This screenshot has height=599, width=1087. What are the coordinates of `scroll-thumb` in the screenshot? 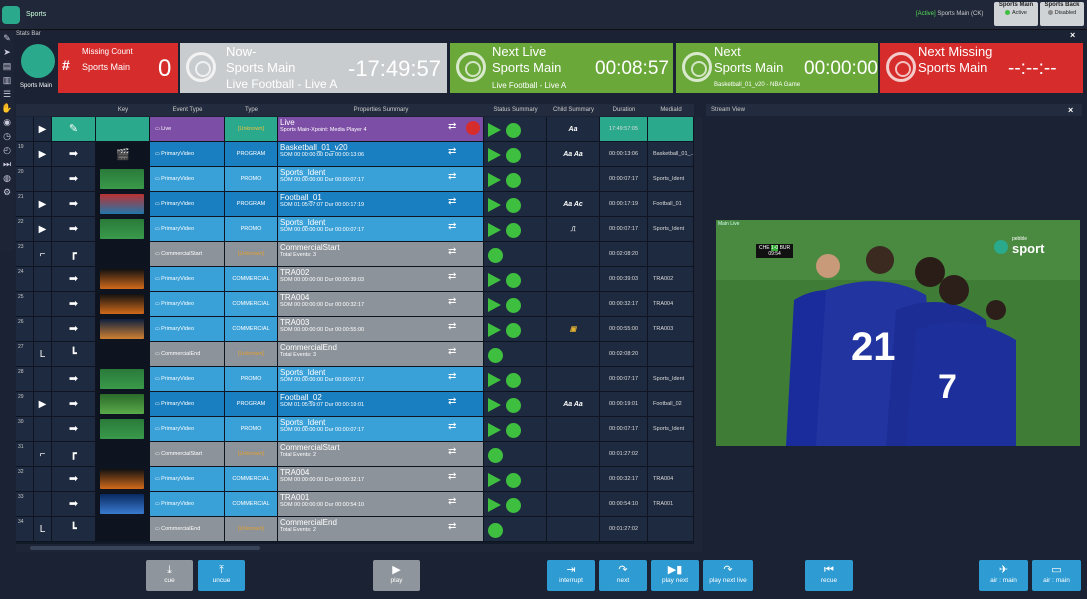 It's located at (145, 548).